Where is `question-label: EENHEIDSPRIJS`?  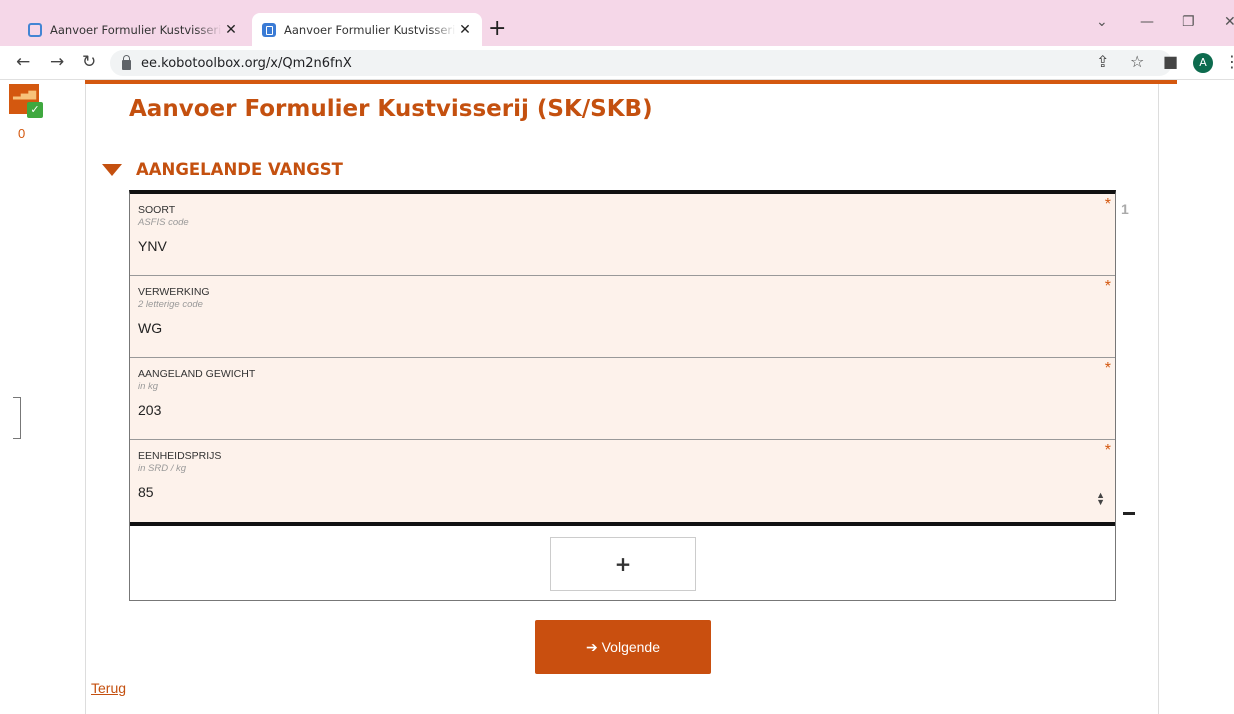
question-label: EENHEIDSPRIJS is located at coordinates (180, 456).